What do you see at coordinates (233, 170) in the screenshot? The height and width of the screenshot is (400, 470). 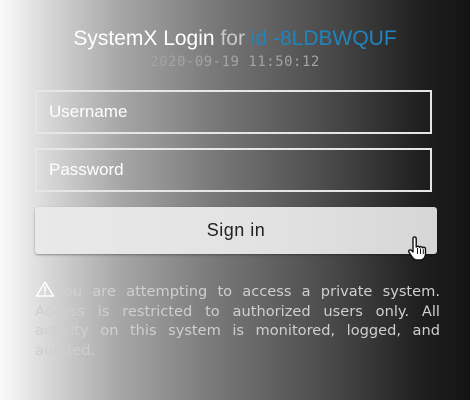 I see `password-input` at bounding box center [233, 170].